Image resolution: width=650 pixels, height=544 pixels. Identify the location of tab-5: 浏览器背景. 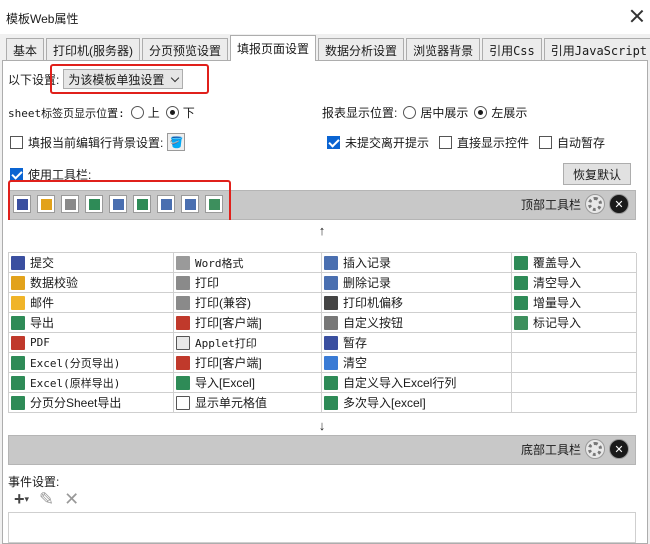
(443, 49).